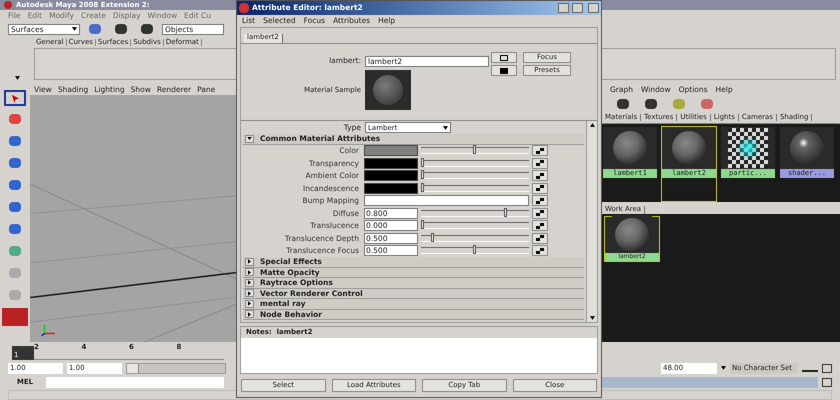  I want to click on checker-sphere-swatch-icon, so click(748, 148).